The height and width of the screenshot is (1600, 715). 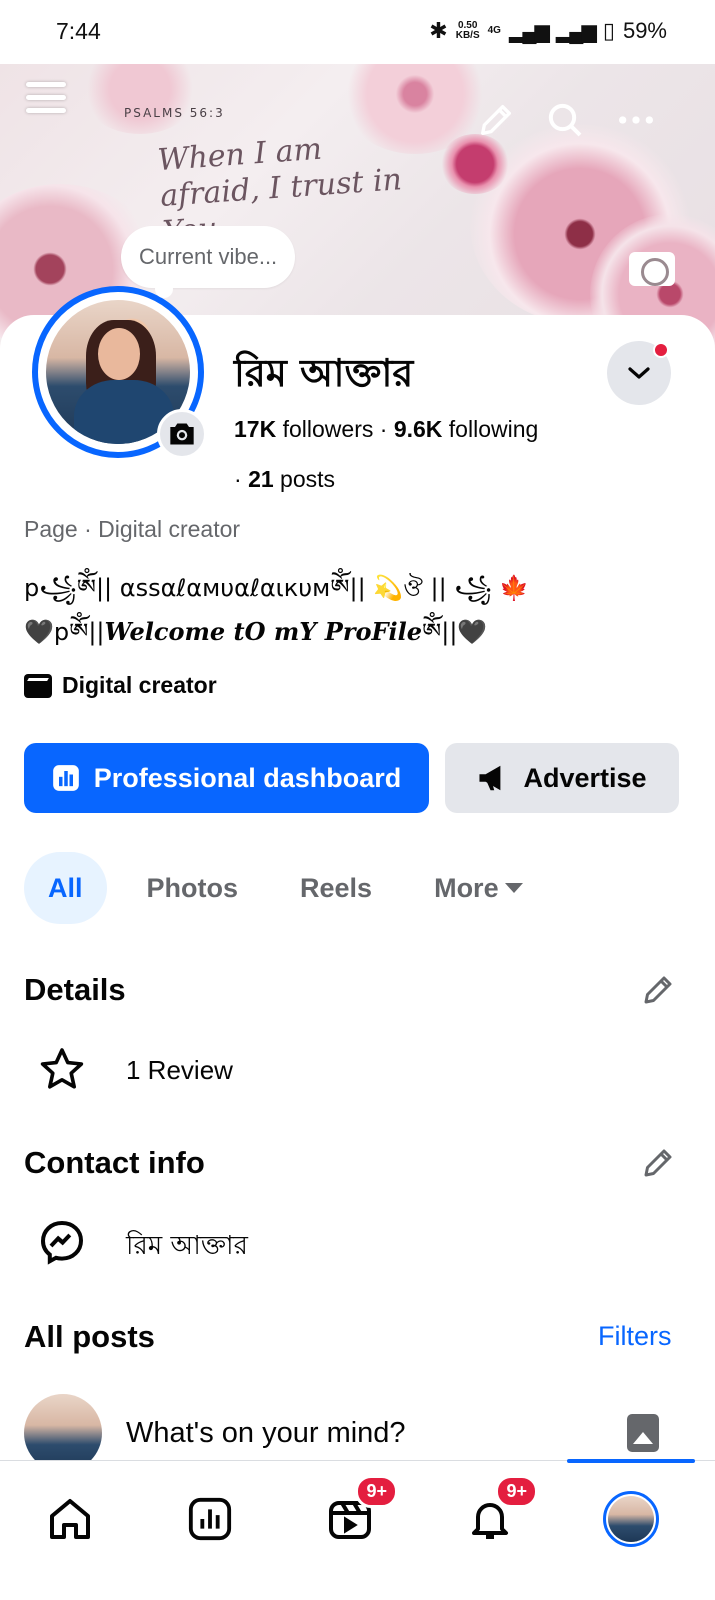 What do you see at coordinates (376, 1491) in the screenshot?
I see `video-badge: 9+` at bounding box center [376, 1491].